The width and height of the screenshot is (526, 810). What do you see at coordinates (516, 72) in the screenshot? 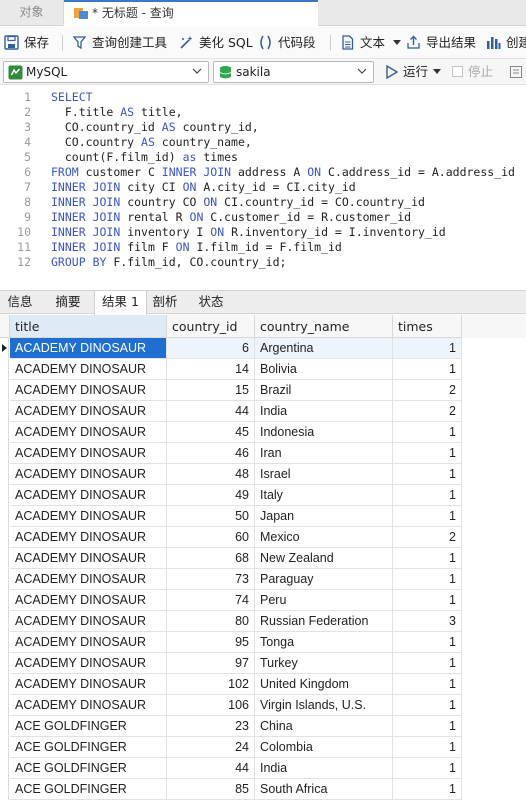
I see `explain-icon` at bounding box center [516, 72].